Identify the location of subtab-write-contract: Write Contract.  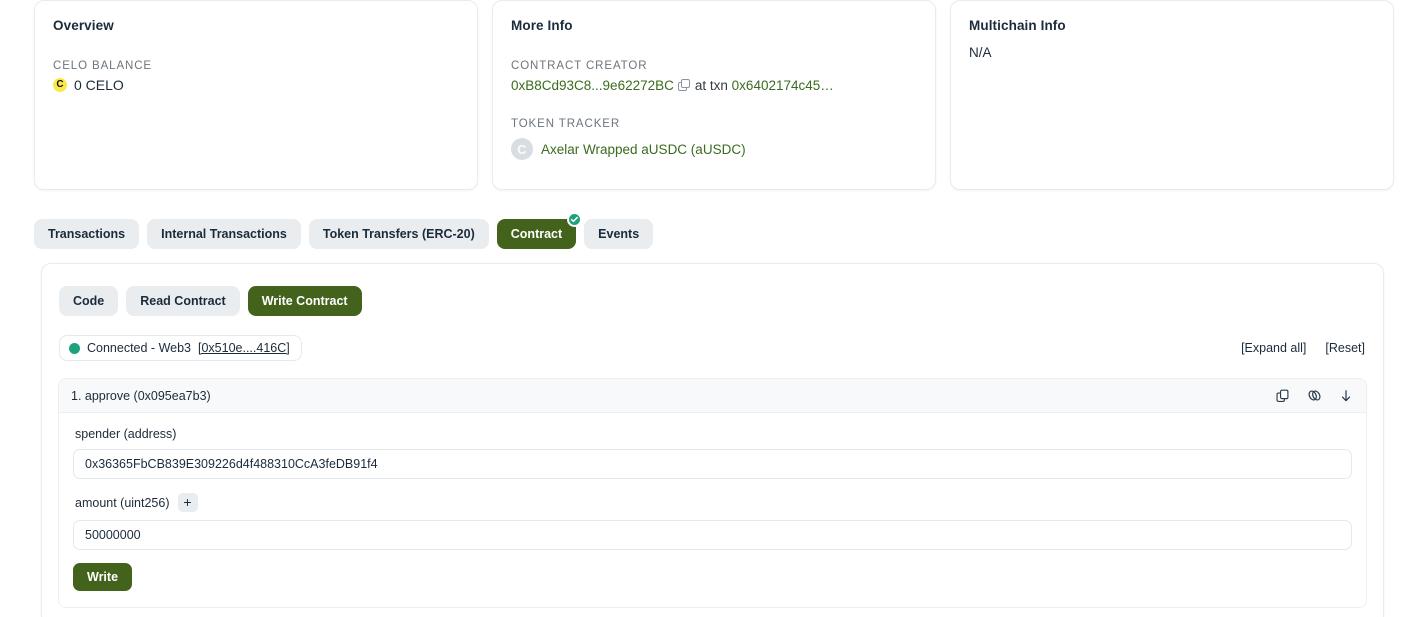
(304, 301).